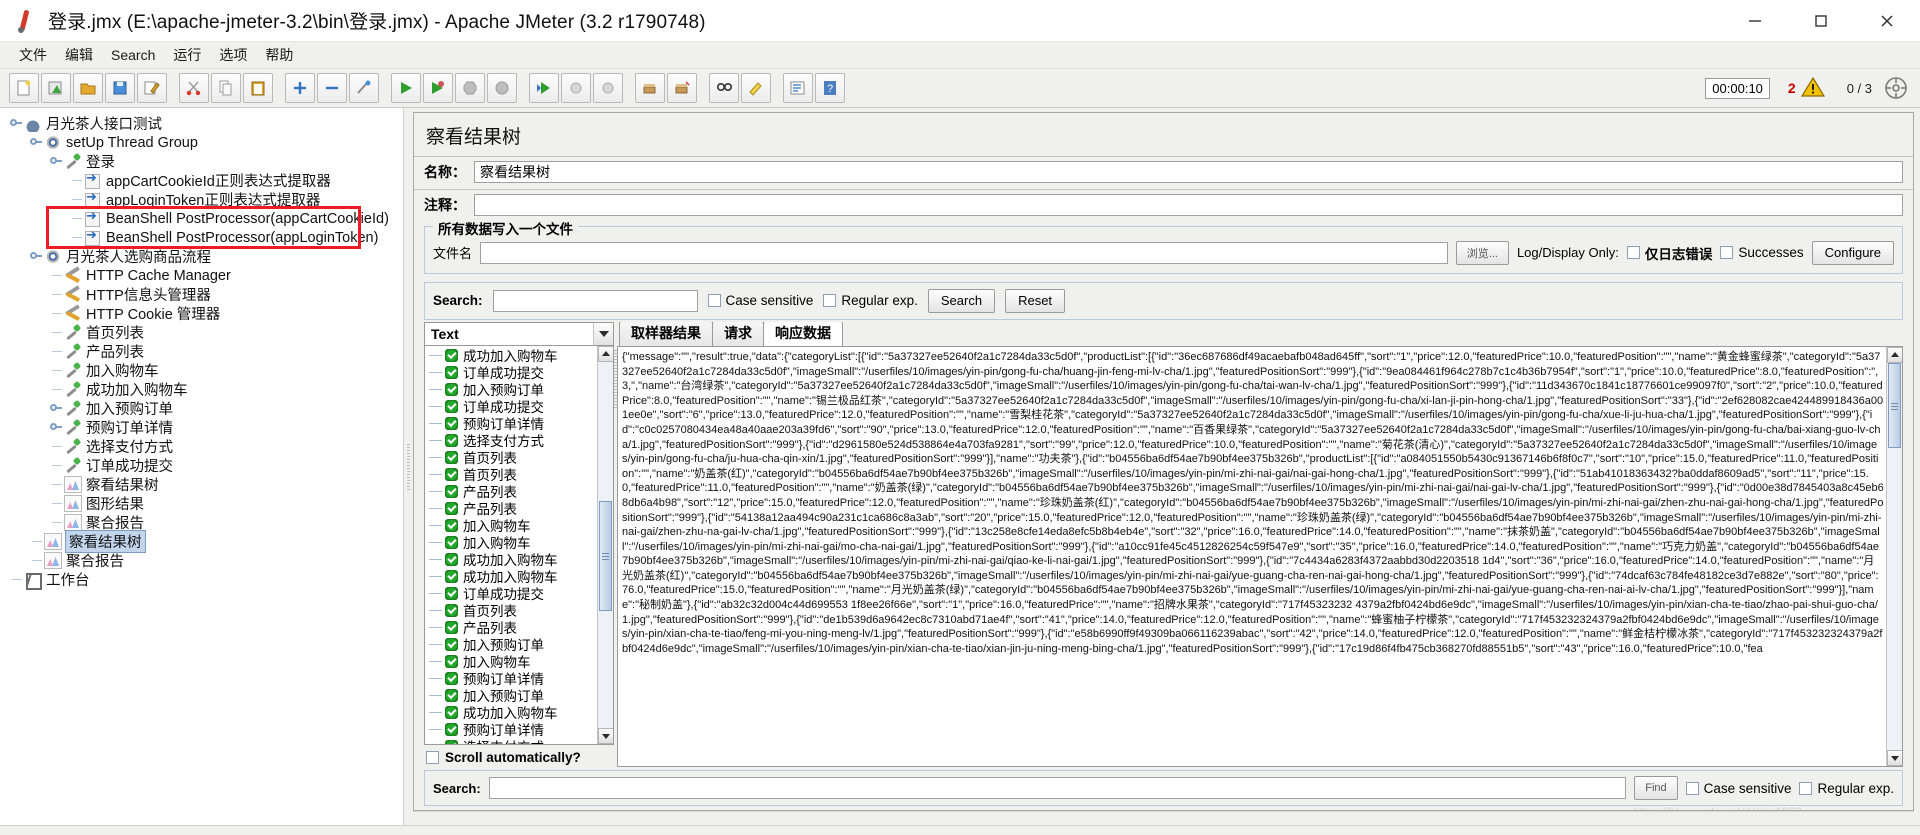  I want to click on menu-search: Search, so click(133, 55).